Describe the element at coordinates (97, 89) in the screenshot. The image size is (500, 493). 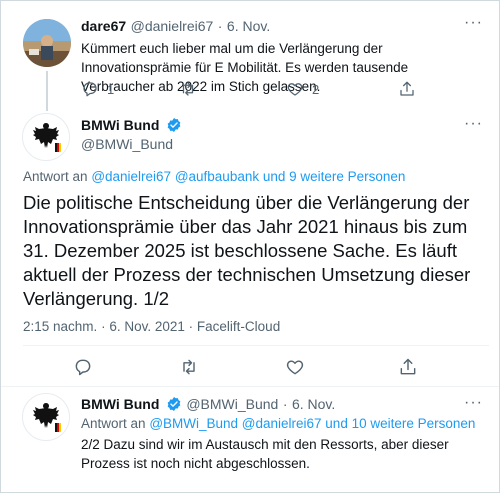
I see `tweet1-reply-button: 1` at that location.